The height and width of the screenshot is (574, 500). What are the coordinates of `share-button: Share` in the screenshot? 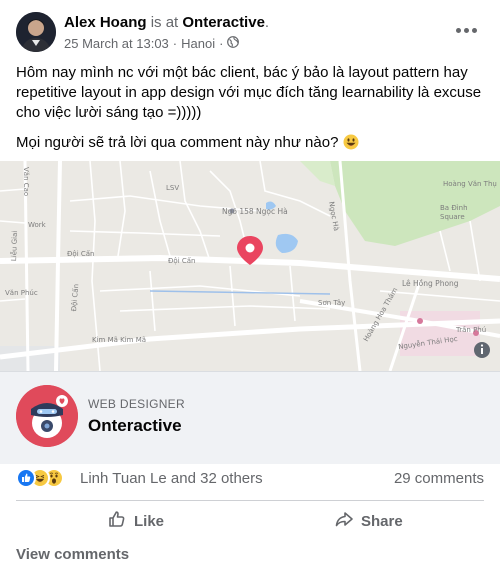 It's located at (368, 521).